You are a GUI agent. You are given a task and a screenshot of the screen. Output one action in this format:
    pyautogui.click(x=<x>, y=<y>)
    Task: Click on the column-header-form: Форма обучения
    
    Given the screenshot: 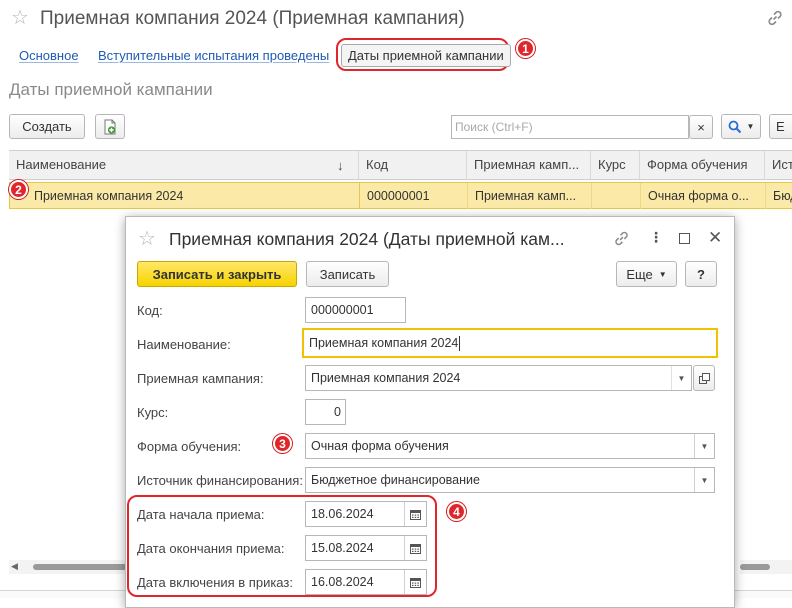 What is the action you would take?
    pyautogui.click(x=702, y=165)
    